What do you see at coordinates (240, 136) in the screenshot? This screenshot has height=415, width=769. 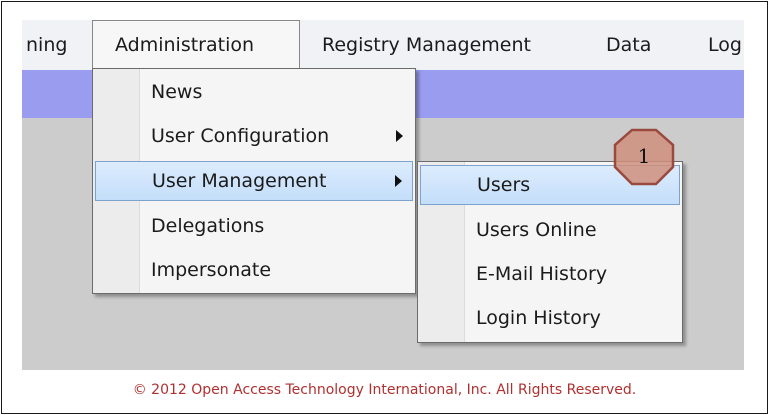 I see `menu-item-user-configuration-label: User Configuration` at bounding box center [240, 136].